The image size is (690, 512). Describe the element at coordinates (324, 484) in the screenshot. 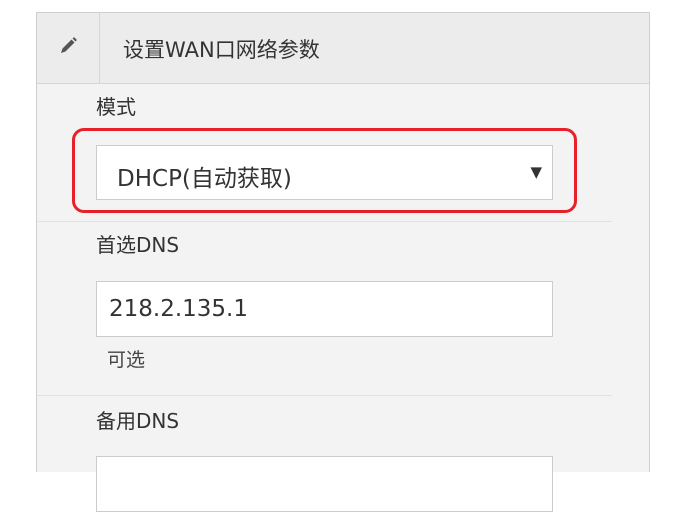

I see `secondary-dns-input` at that location.